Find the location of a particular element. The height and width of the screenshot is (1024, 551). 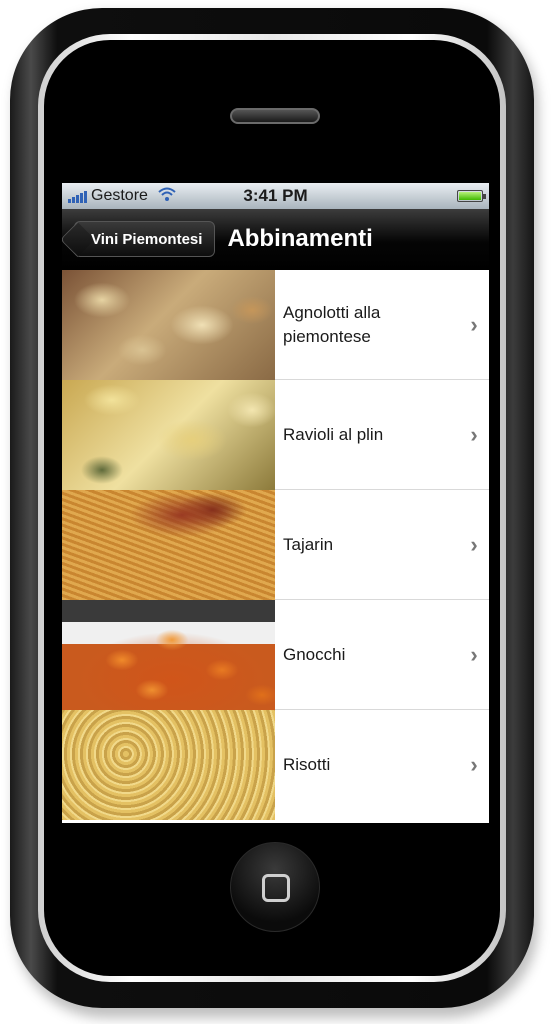

list-item: Agnolotti alla piemontese › is located at coordinates (275, 324).